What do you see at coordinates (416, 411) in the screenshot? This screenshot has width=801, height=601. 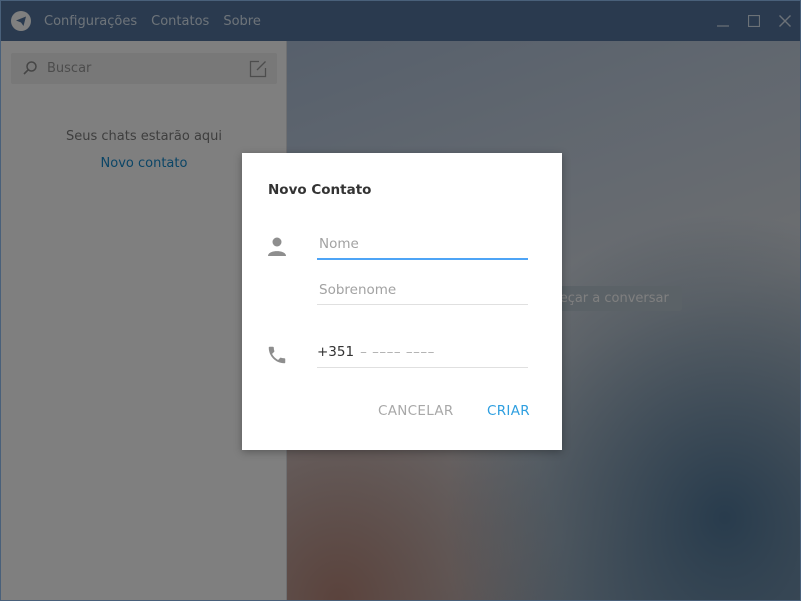 I see `cancel-button: CANCELAR` at bounding box center [416, 411].